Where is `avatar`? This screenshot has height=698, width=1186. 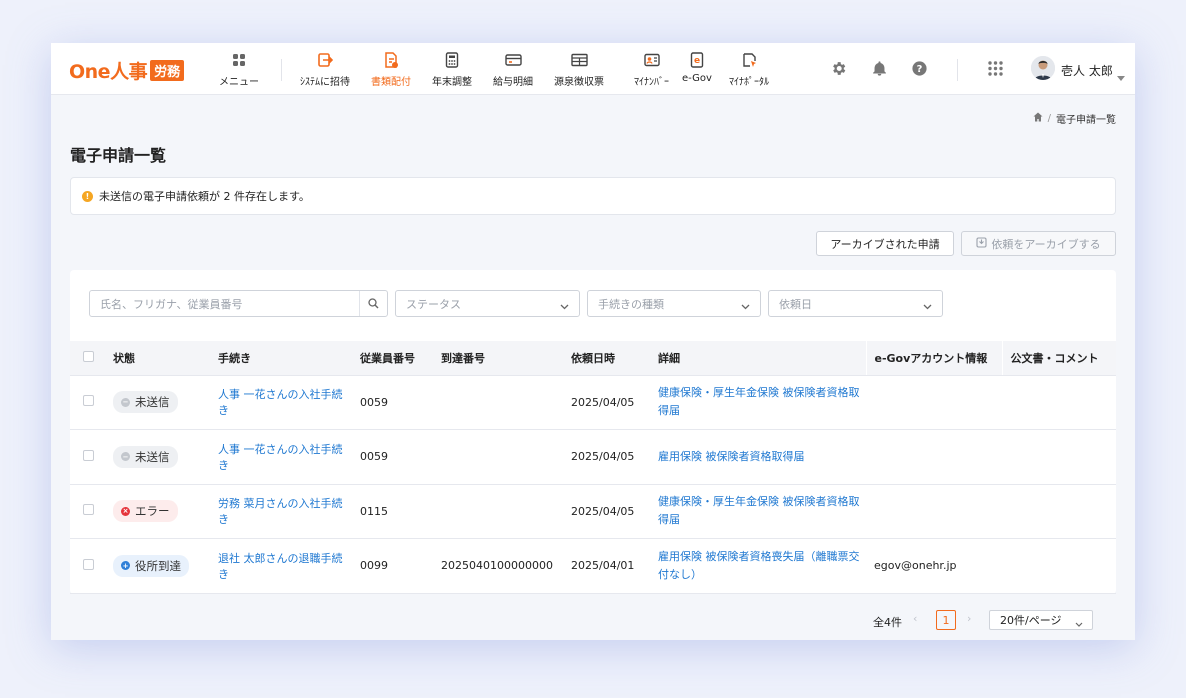 avatar is located at coordinates (1043, 68).